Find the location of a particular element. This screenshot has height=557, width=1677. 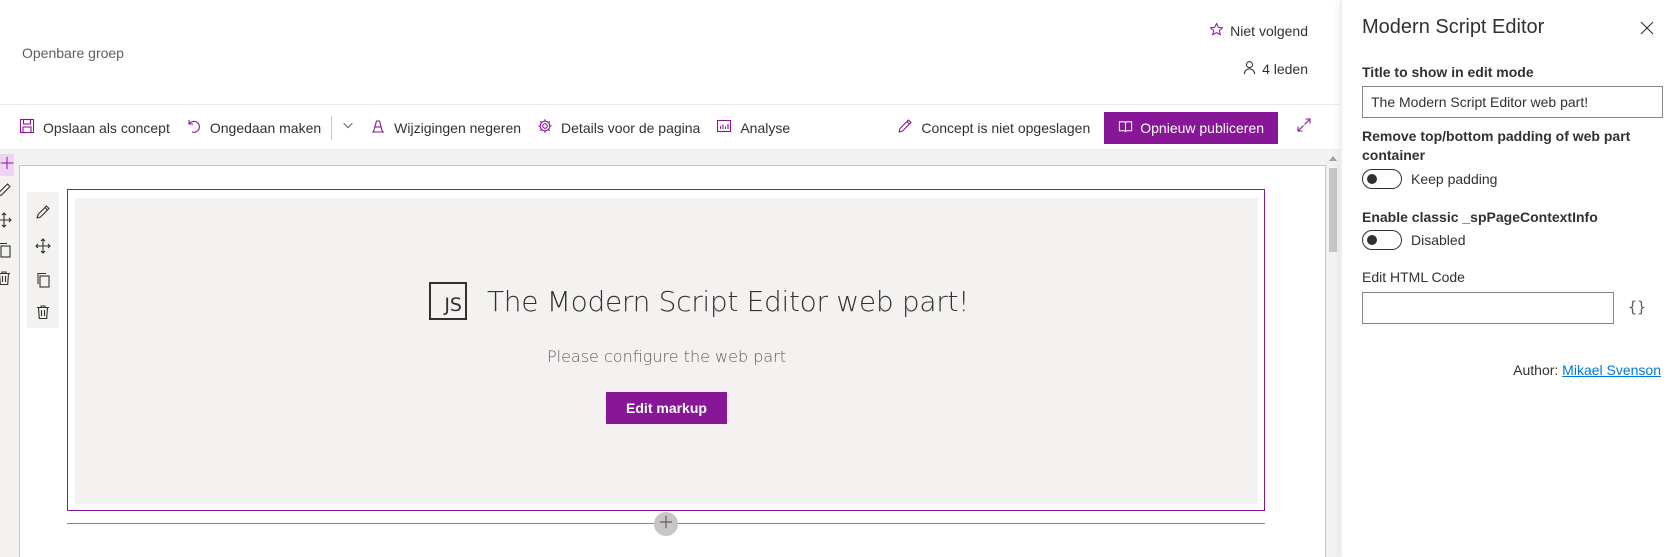

members-button: 4 leden is located at coordinates (1275, 69).